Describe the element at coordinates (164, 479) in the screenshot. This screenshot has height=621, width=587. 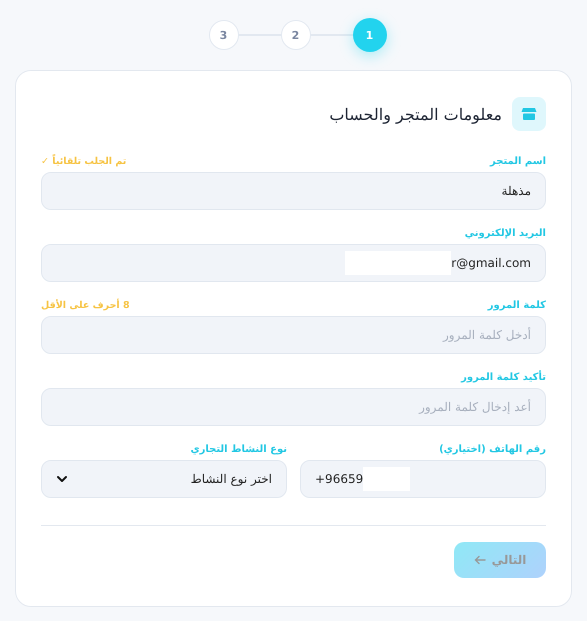
I see `select-field: اختر نوع النشاط` at that location.